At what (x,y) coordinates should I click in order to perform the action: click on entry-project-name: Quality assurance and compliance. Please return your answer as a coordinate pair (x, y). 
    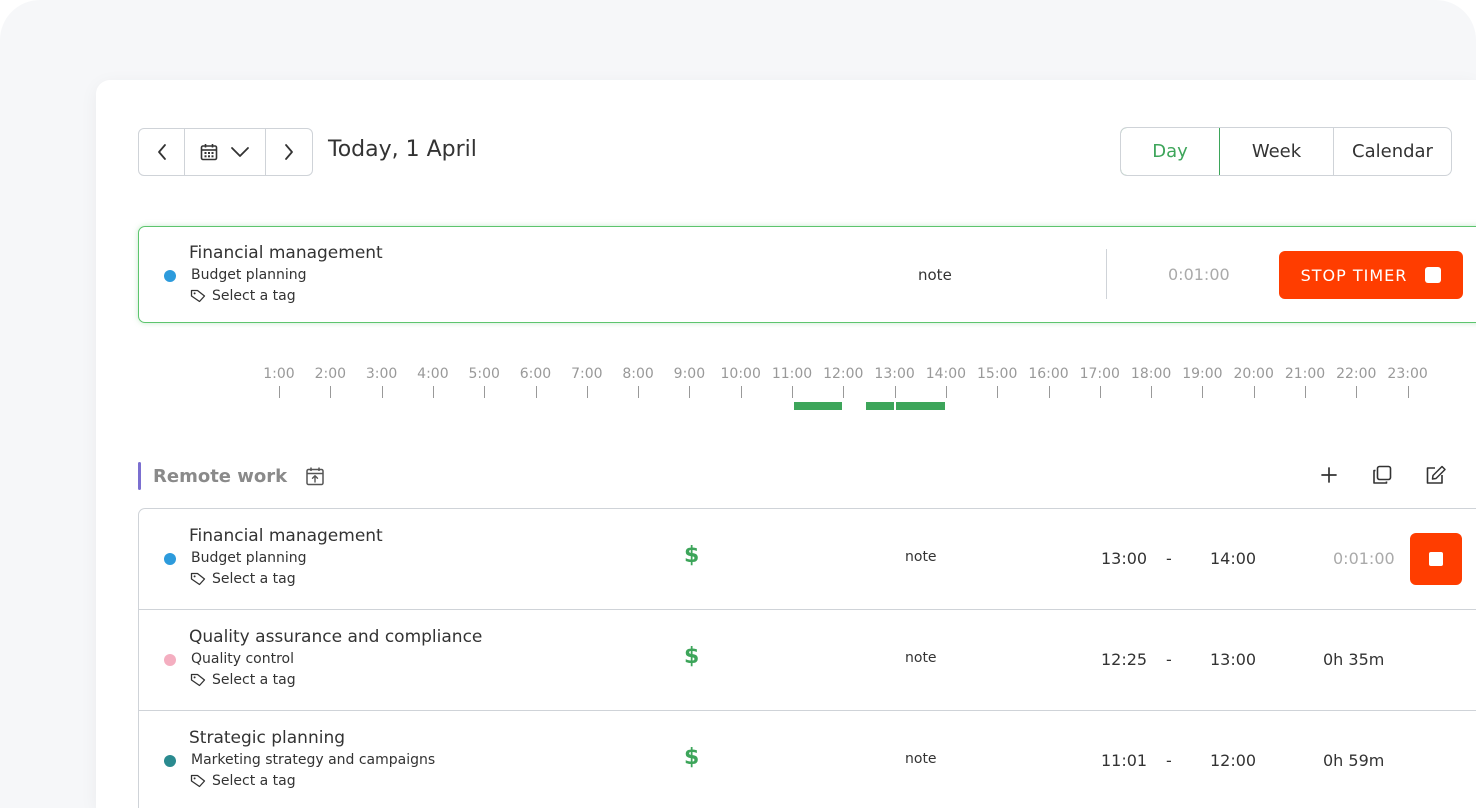
    Looking at the image, I should click on (335, 637).